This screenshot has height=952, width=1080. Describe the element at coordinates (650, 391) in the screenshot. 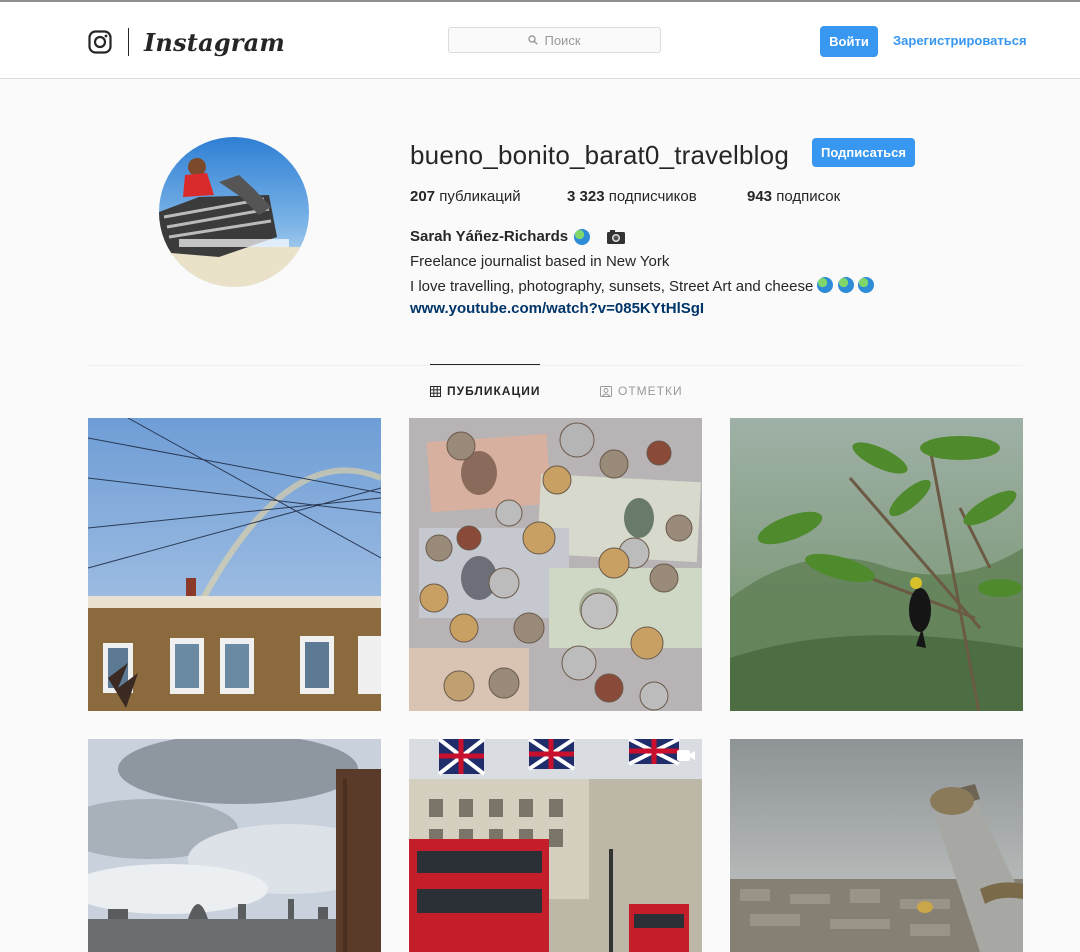

I see `tab-tagged-label: ОТМЕТКИ` at that location.